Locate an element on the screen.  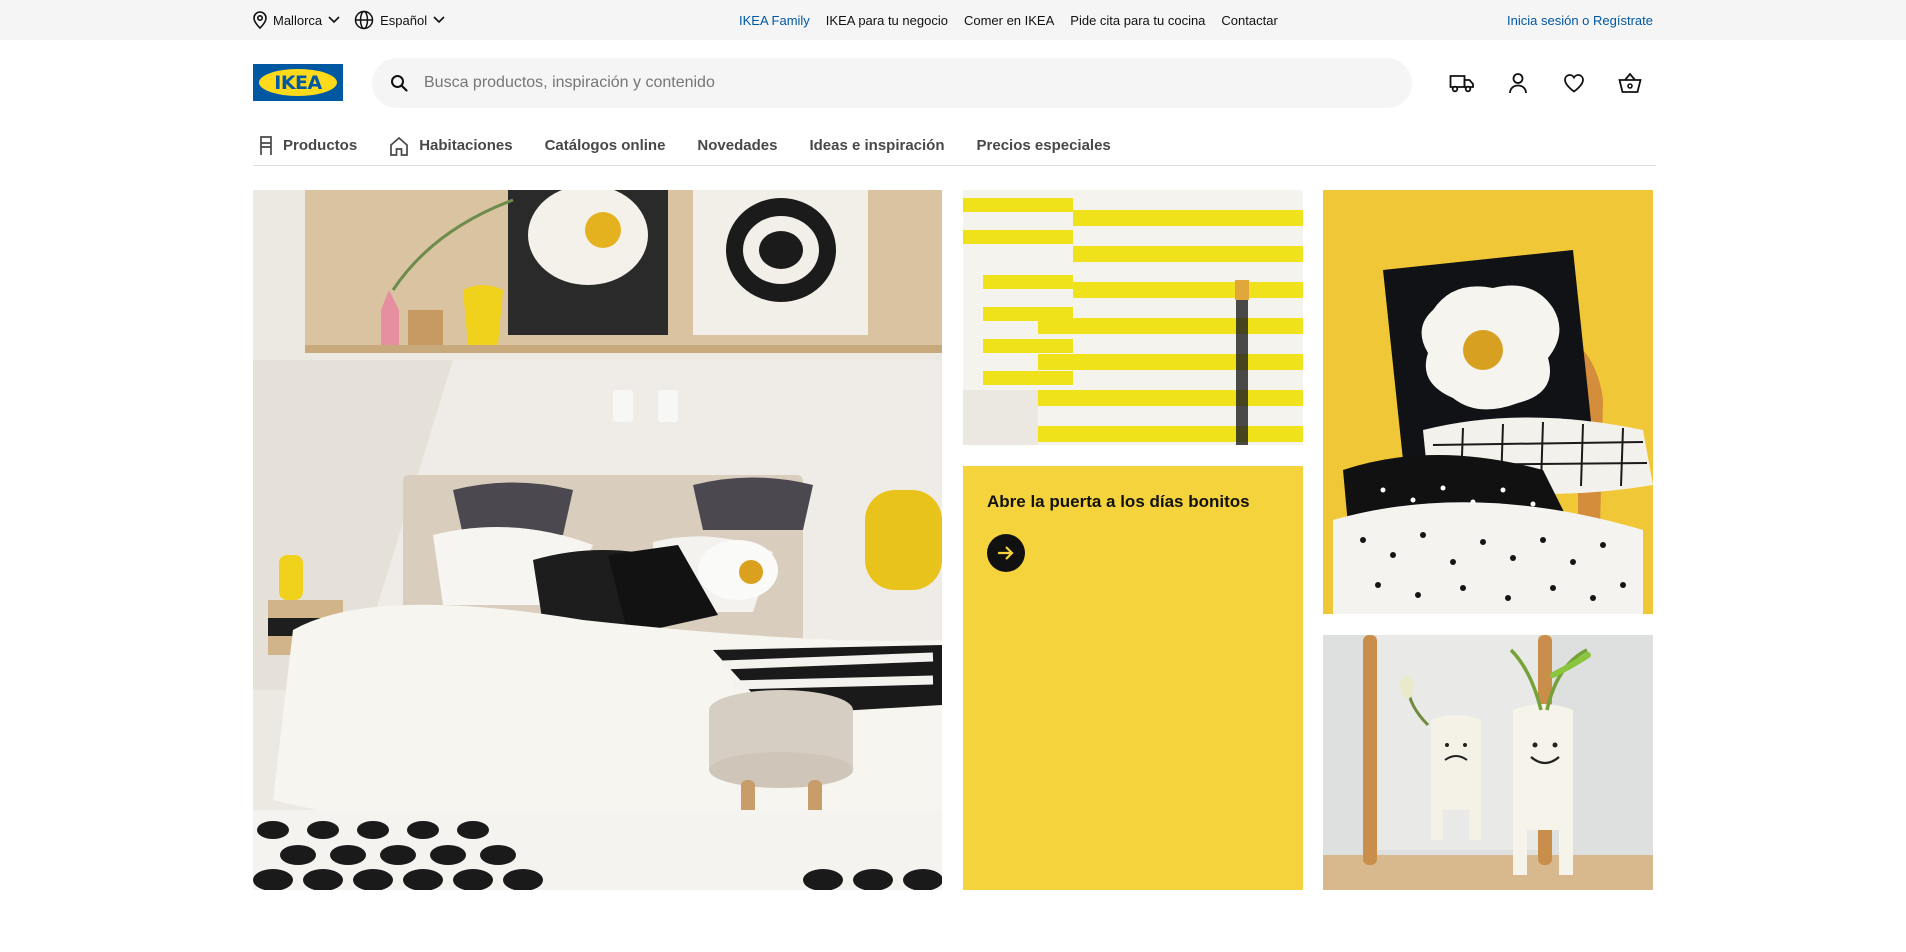
locale-selectors: Mallorca Español is located at coordinates (349, 20).